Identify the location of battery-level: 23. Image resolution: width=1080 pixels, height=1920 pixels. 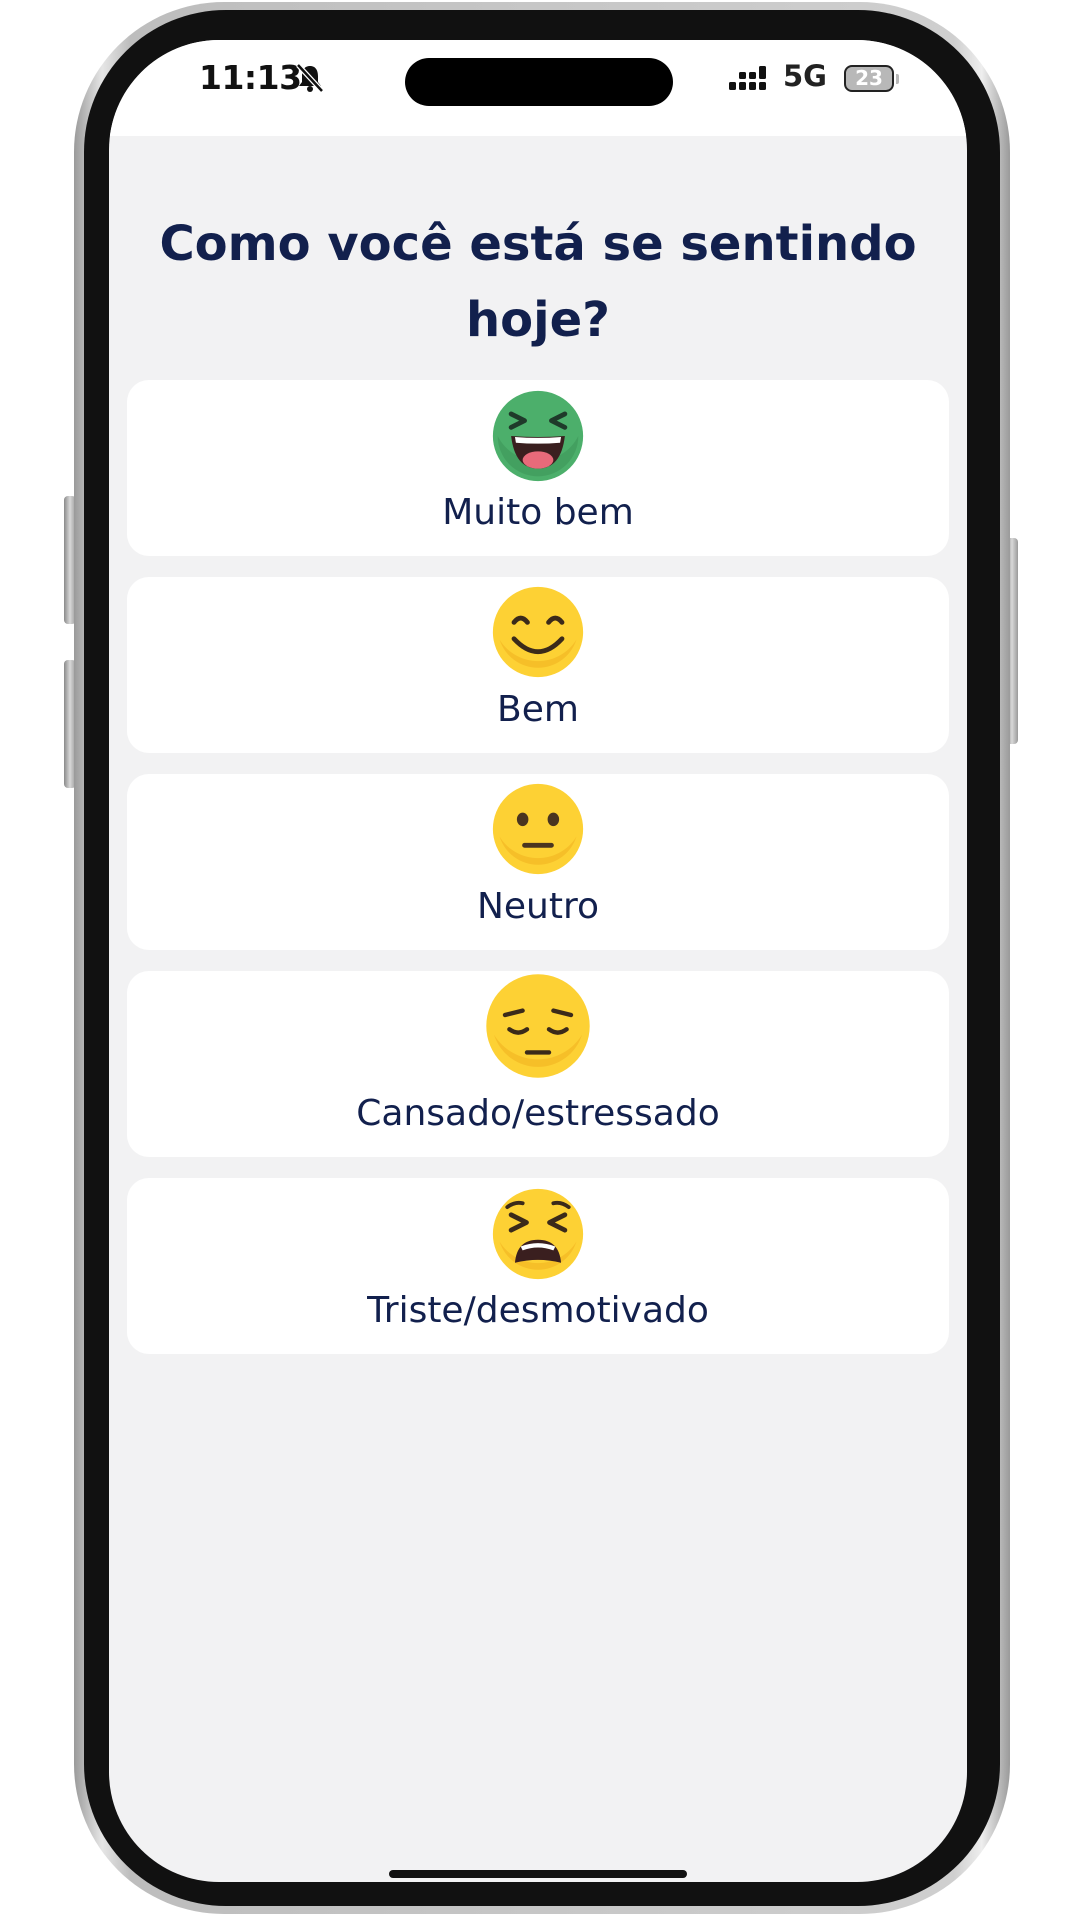
(869, 78).